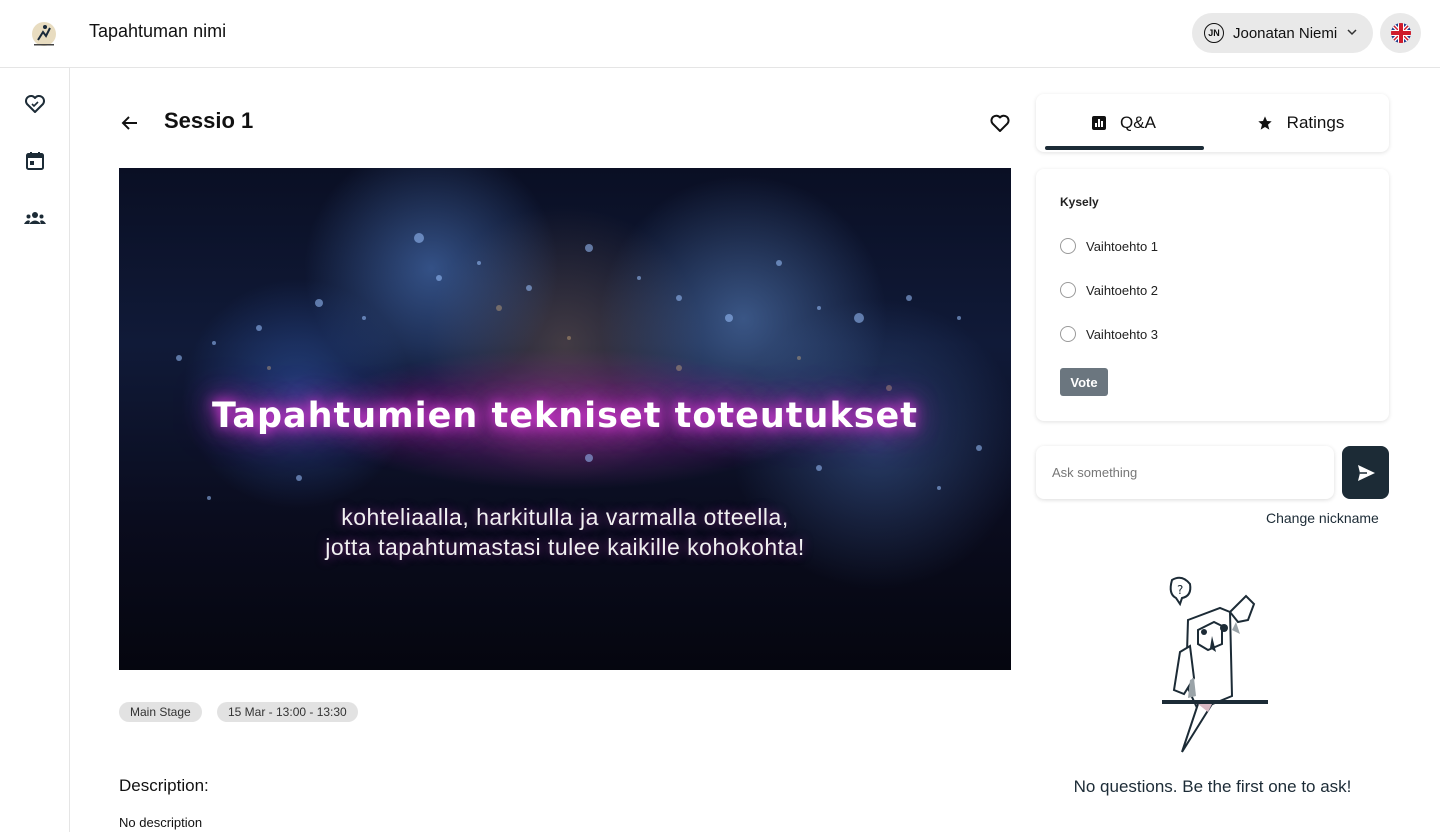  I want to click on tab-ratings: Ratings, so click(1300, 123).